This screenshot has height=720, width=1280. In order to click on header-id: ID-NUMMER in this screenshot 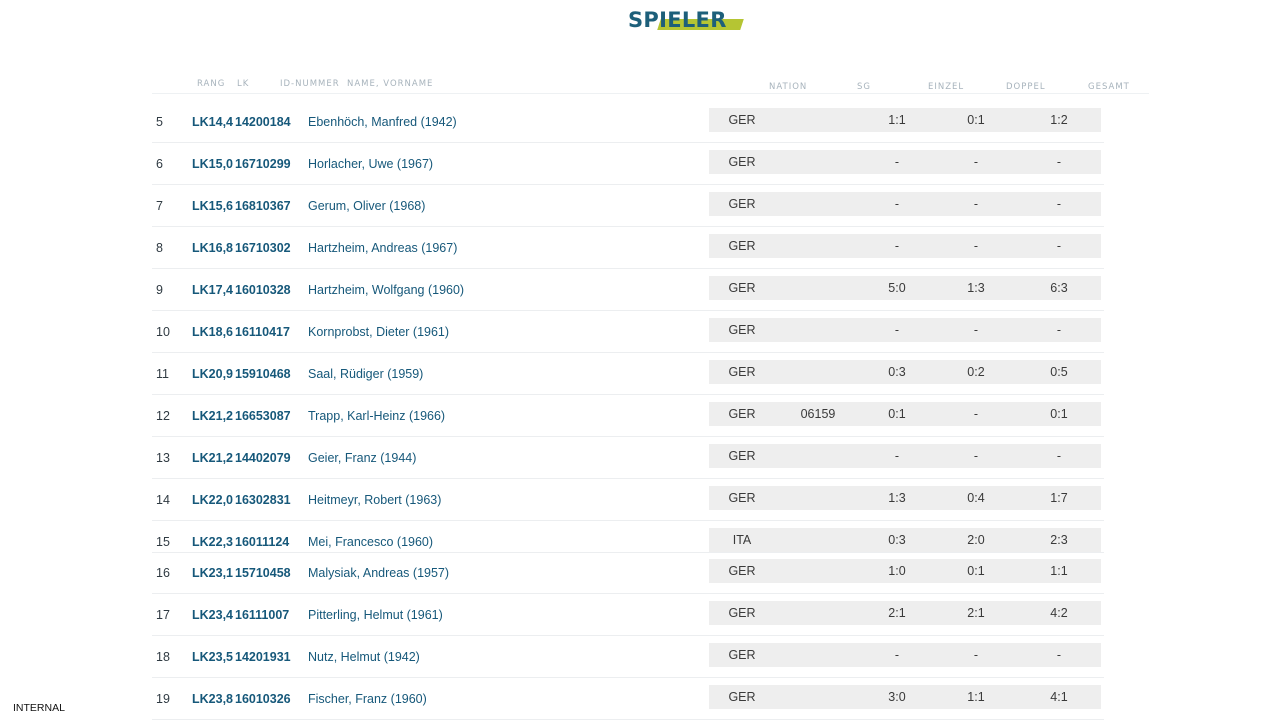, I will do `click(310, 84)`.